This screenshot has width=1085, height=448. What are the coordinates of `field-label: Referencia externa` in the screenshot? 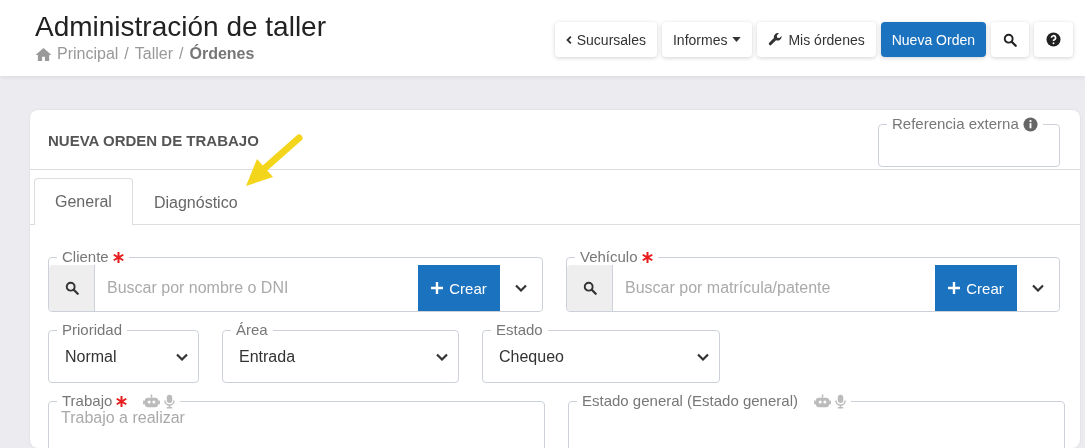 It's located at (955, 124).